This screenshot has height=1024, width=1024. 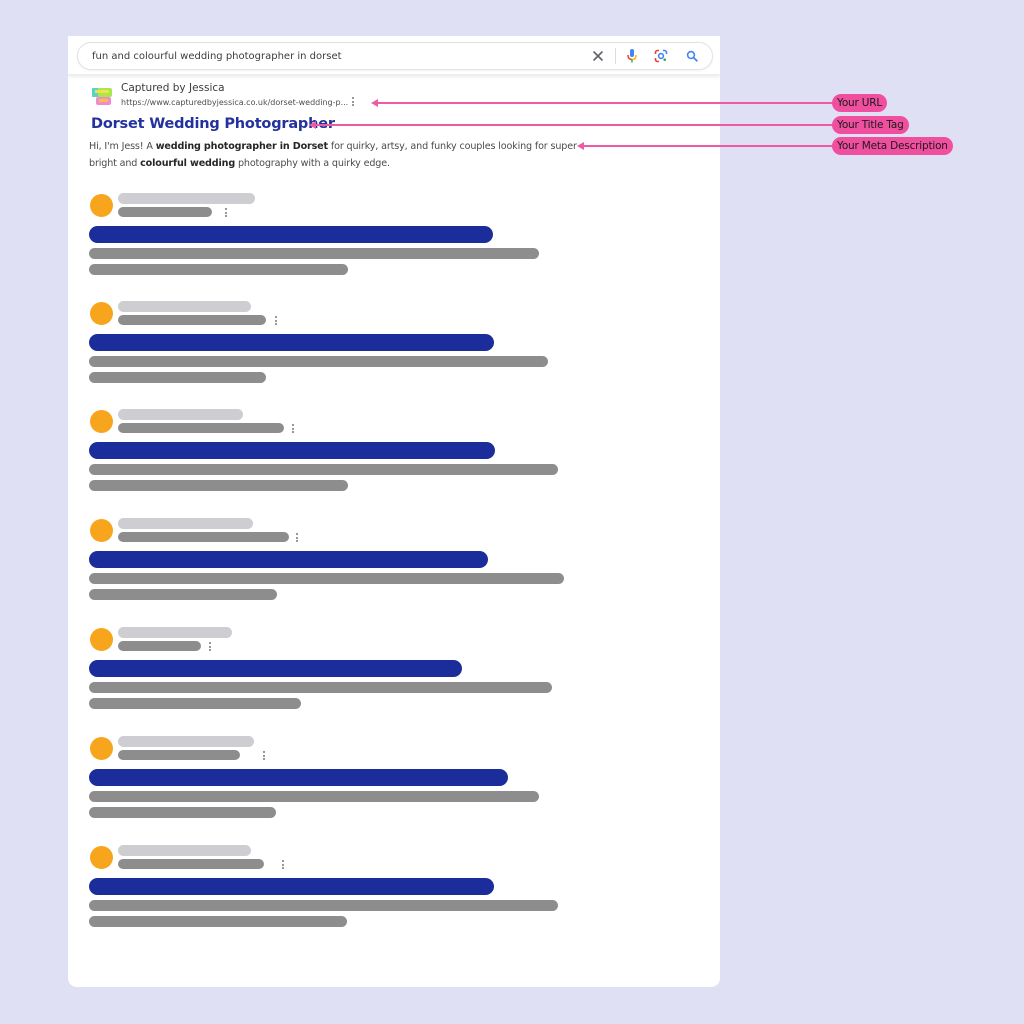 I want to click on search-header, so click(x=394, y=55).